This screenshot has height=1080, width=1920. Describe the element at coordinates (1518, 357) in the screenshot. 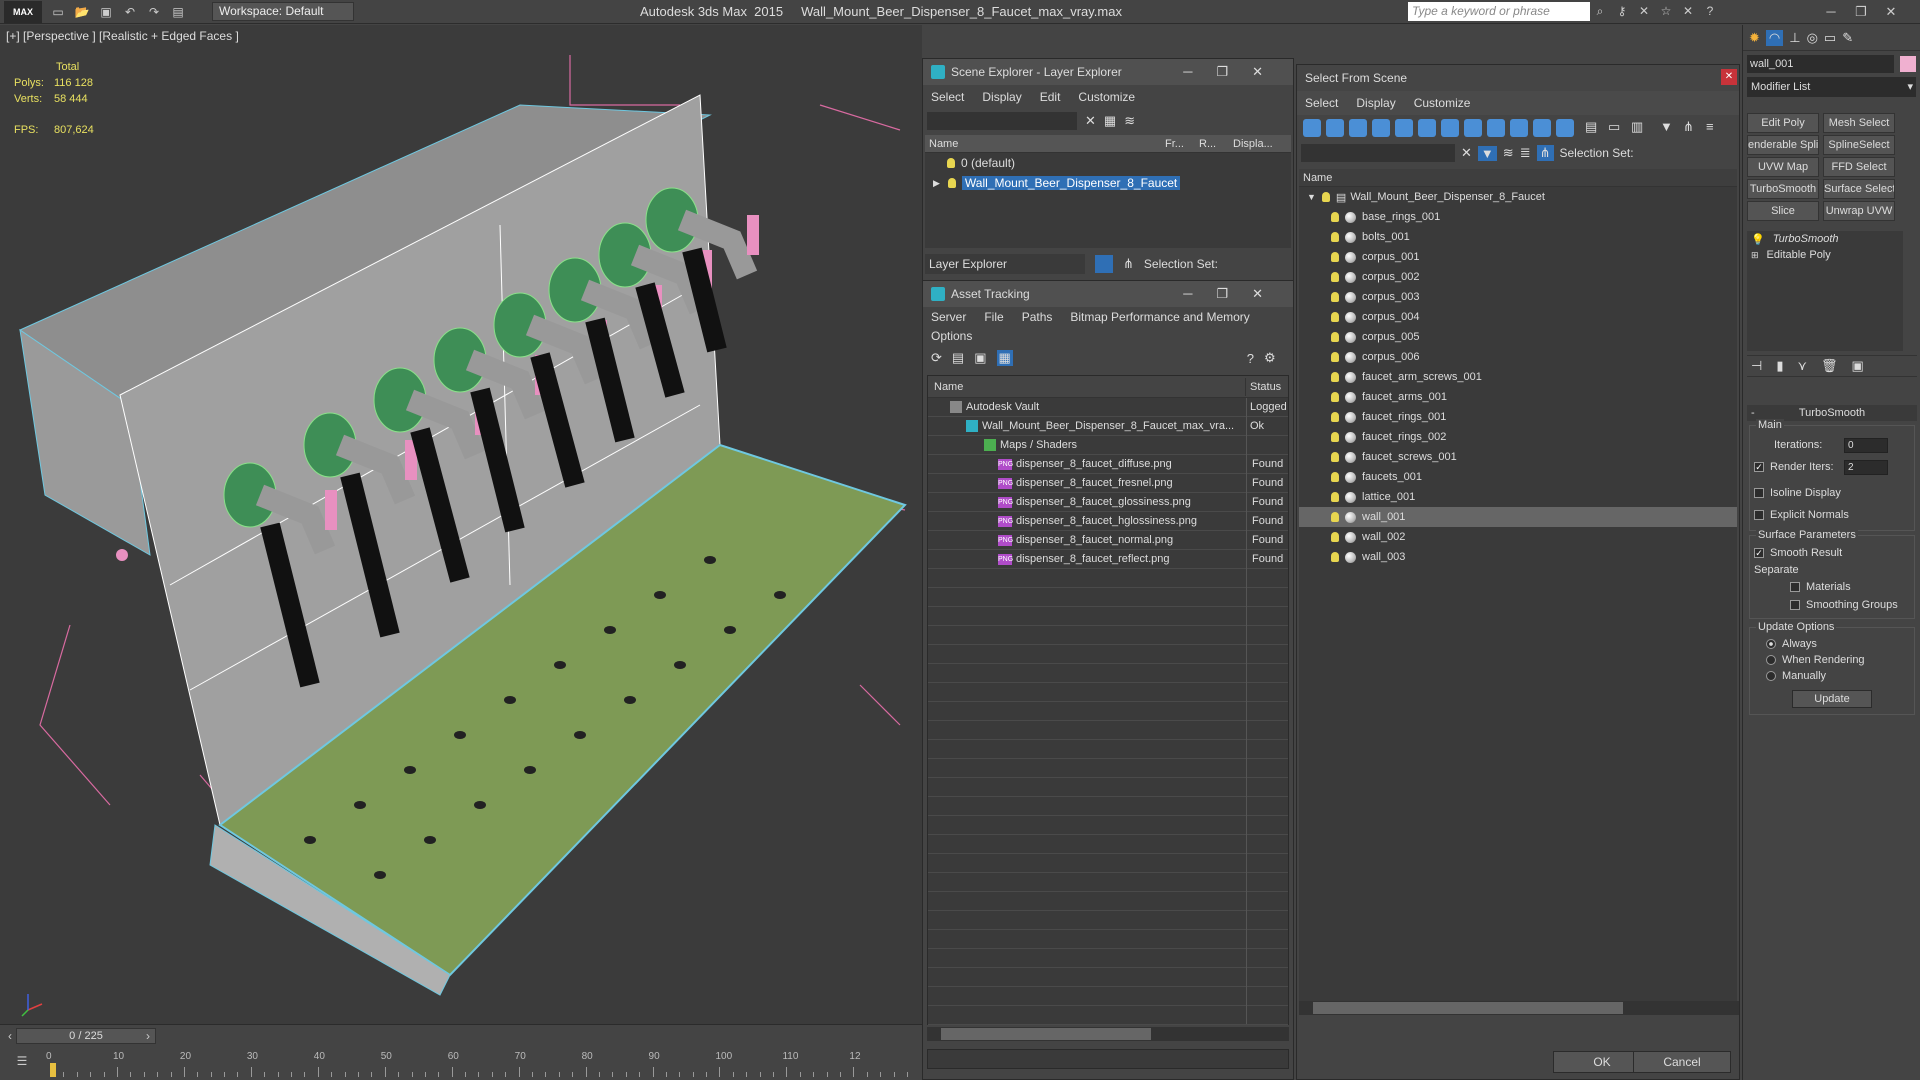

I see `object-row: corpus_006` at that location.